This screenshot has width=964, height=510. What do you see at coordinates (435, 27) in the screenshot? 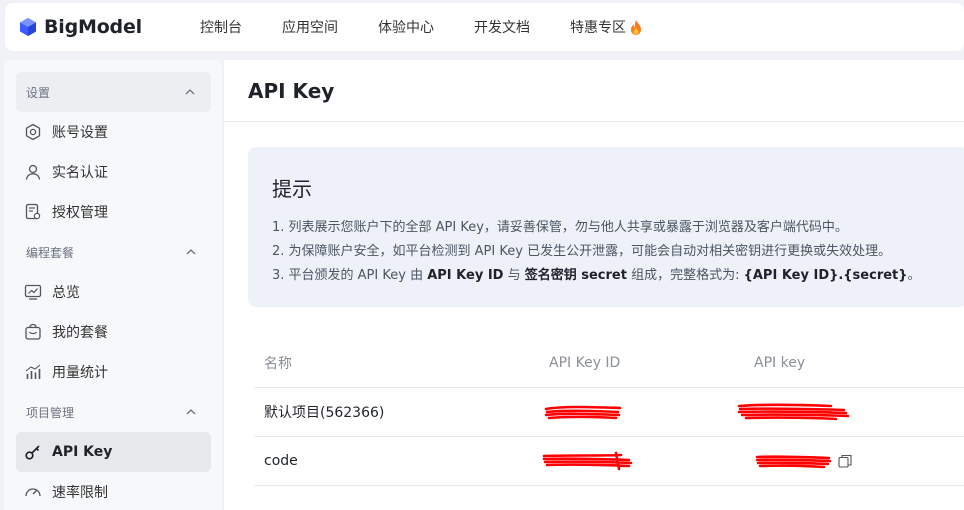
I see `main-nav: 控制台 应用空间 体验中心 开发文档 特惠专区` at bounding box center [435, 27].